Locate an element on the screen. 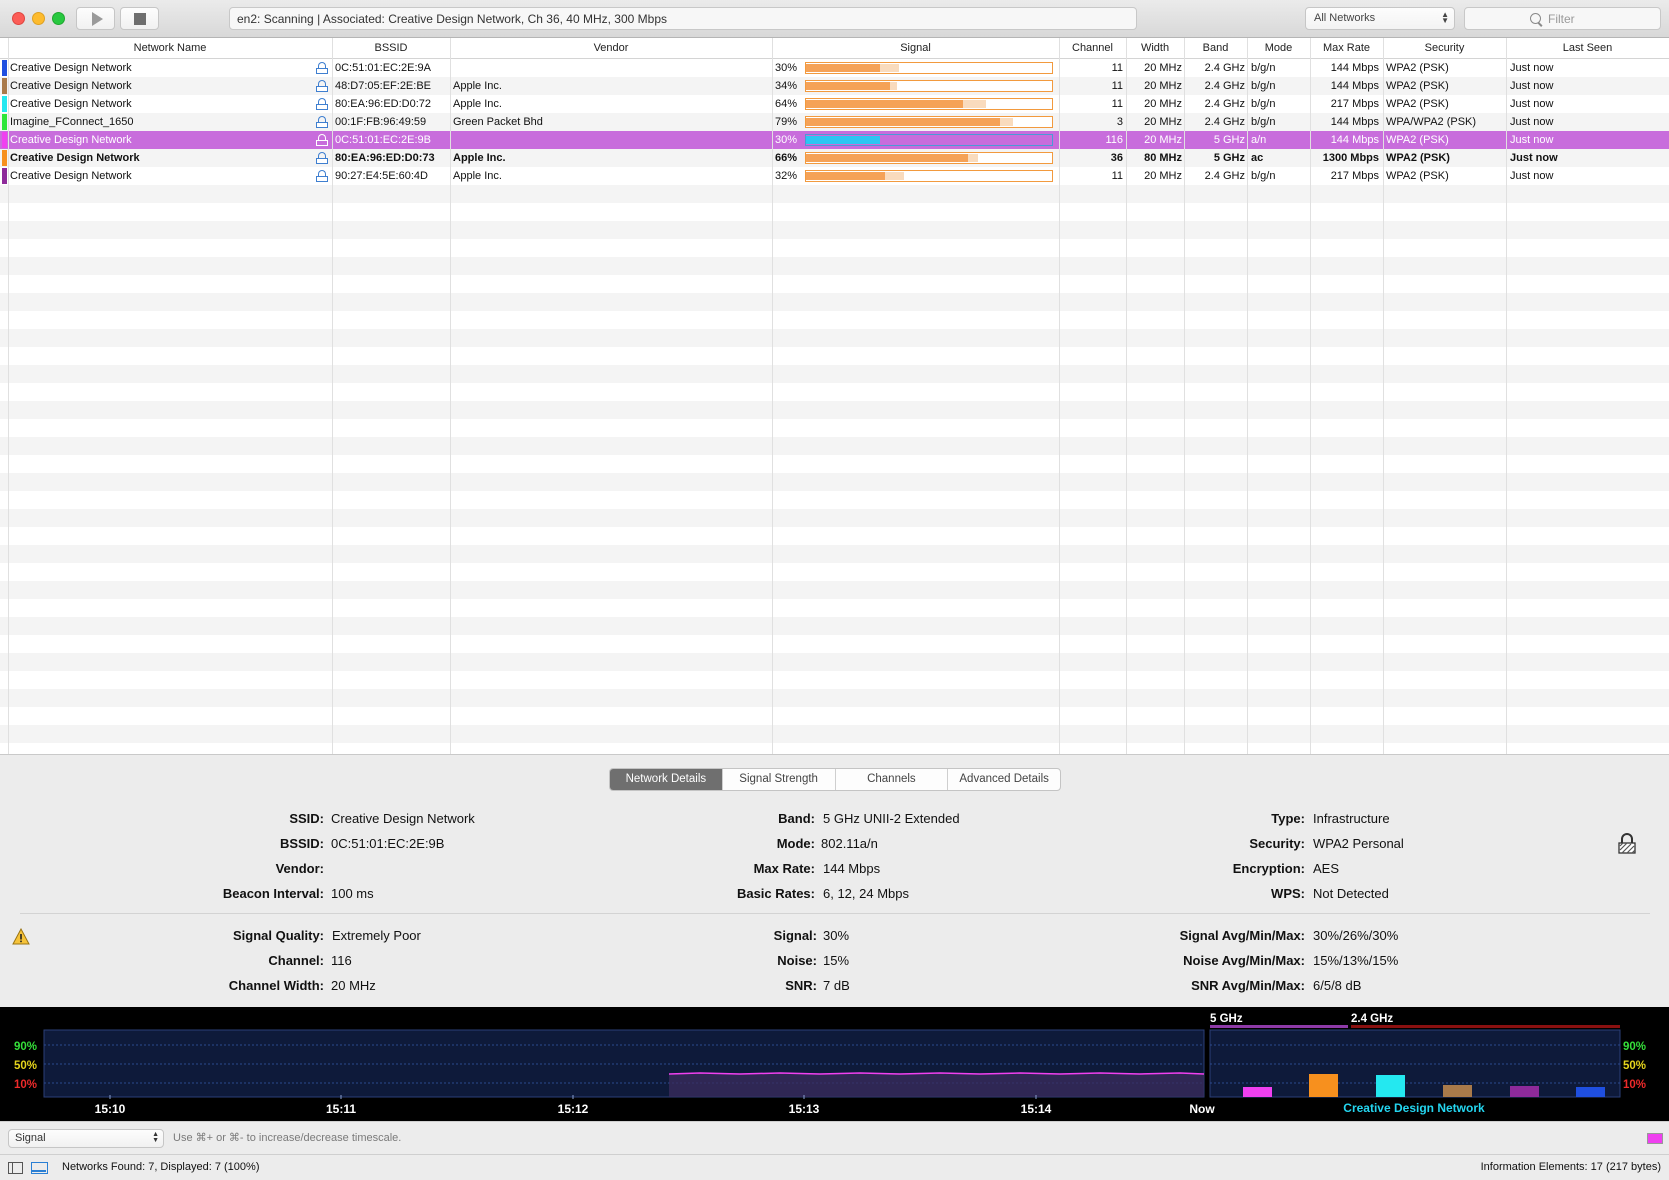 The width and height of the screenshot is (1669, 1180). column-header-width: Width is located at coordinates (1155, 48).